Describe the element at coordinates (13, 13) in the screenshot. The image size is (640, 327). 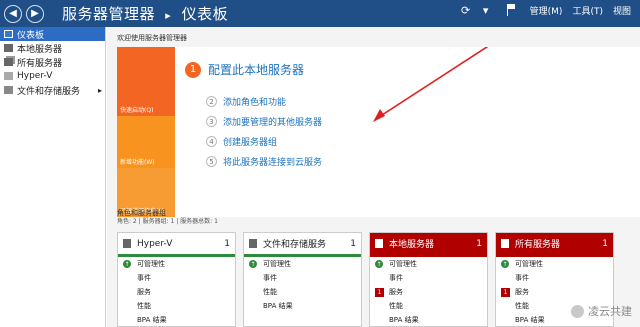
I see `back-icon: ◀` at that location.